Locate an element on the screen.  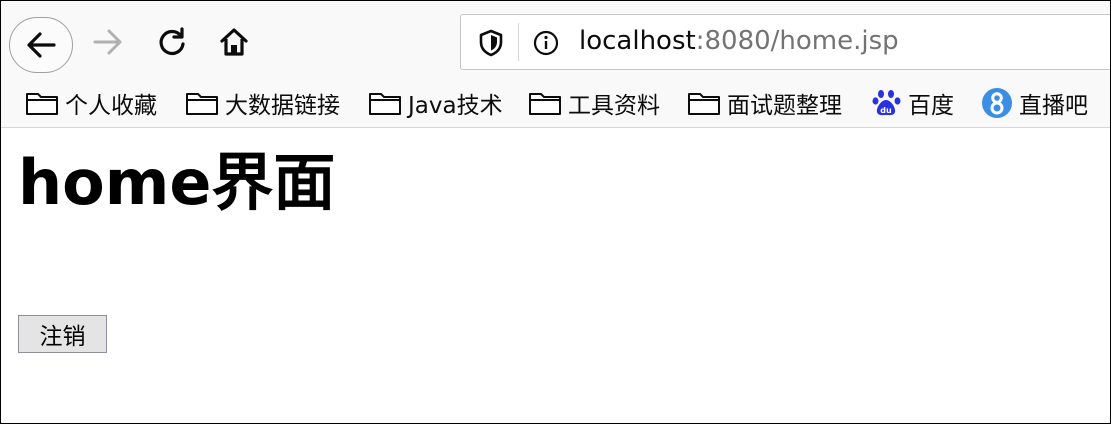
url-text: localhost:8080/home.jsp is located at coordinates (739, 41).